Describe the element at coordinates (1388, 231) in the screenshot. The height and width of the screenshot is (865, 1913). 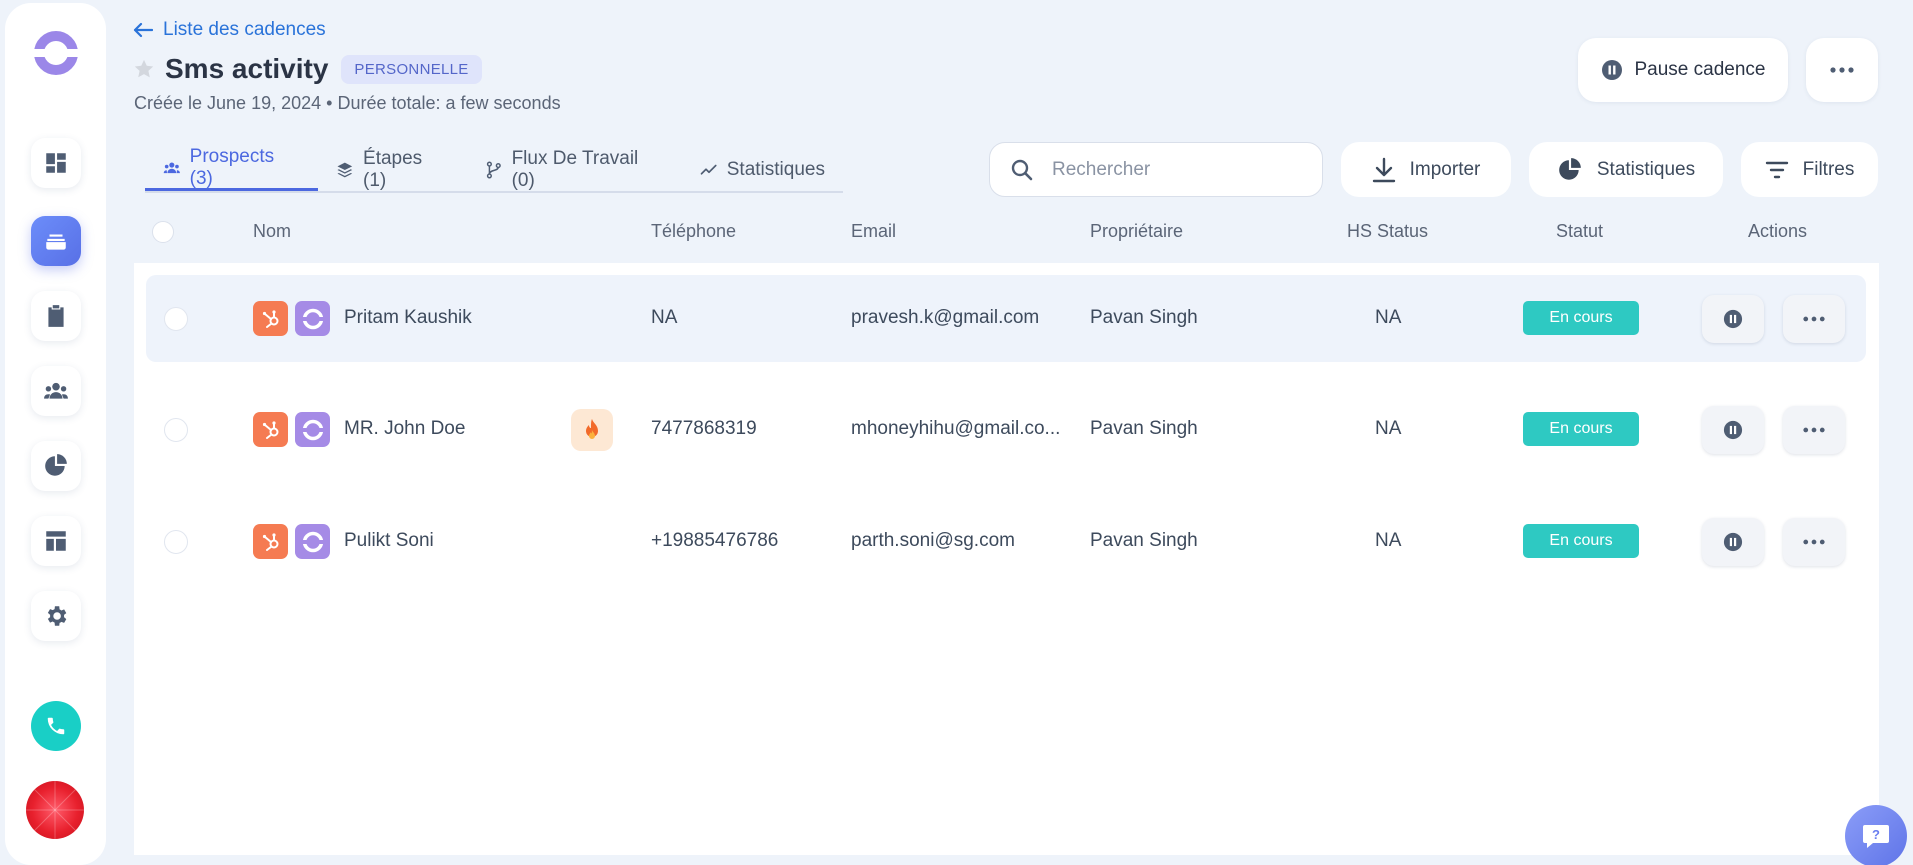
I see `column-header-hs-status: HS Status` at that location.